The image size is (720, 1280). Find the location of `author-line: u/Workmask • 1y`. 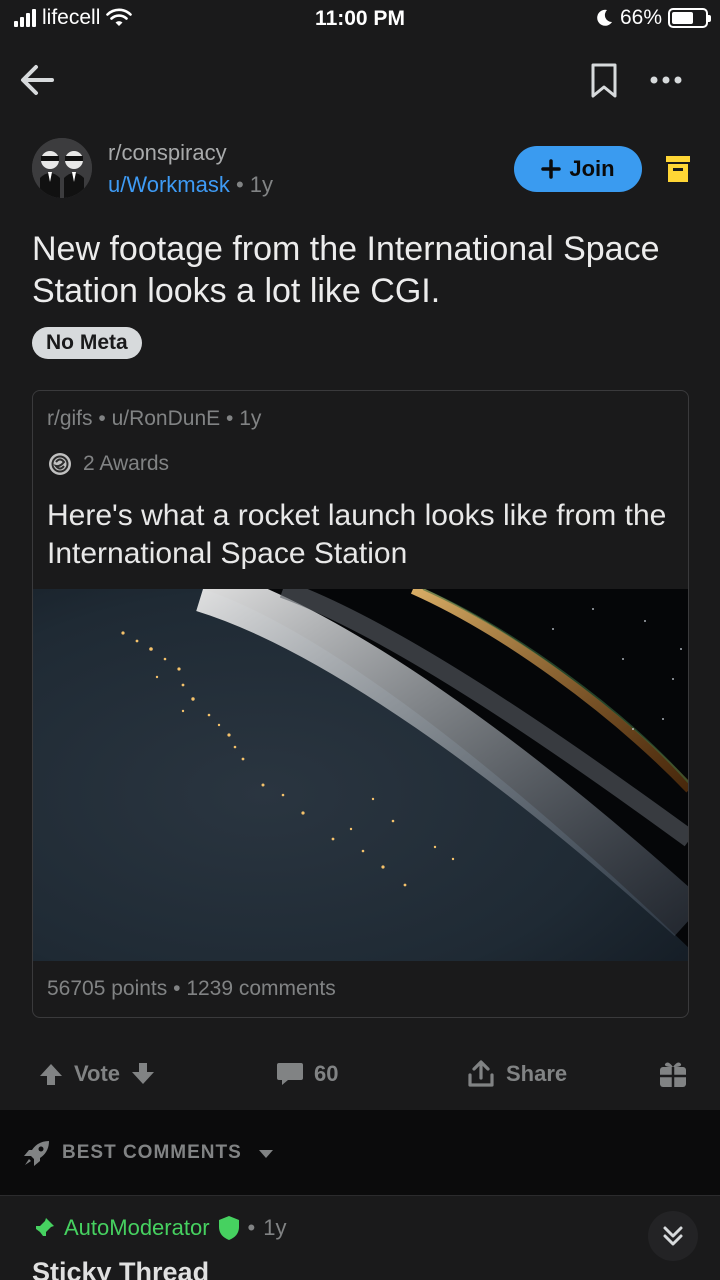

author-line: u/Workmask • 1y is located at coordinates (190, 185).